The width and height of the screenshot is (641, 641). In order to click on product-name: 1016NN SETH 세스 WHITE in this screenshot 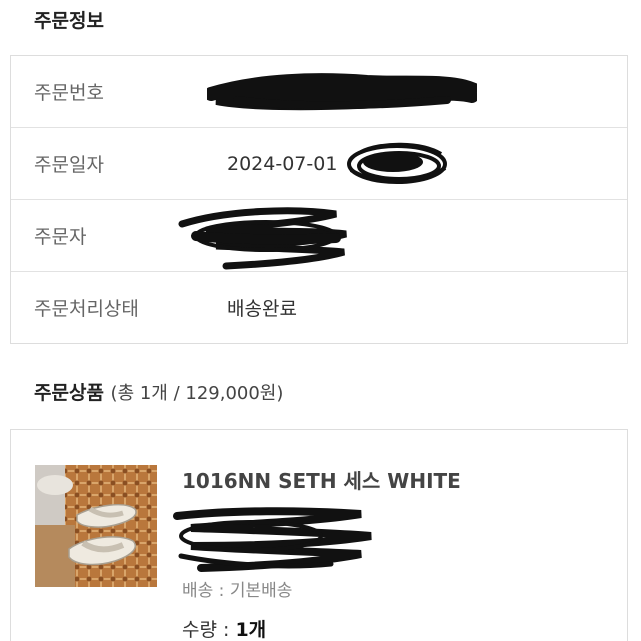, I will do `click(321, 479)`.